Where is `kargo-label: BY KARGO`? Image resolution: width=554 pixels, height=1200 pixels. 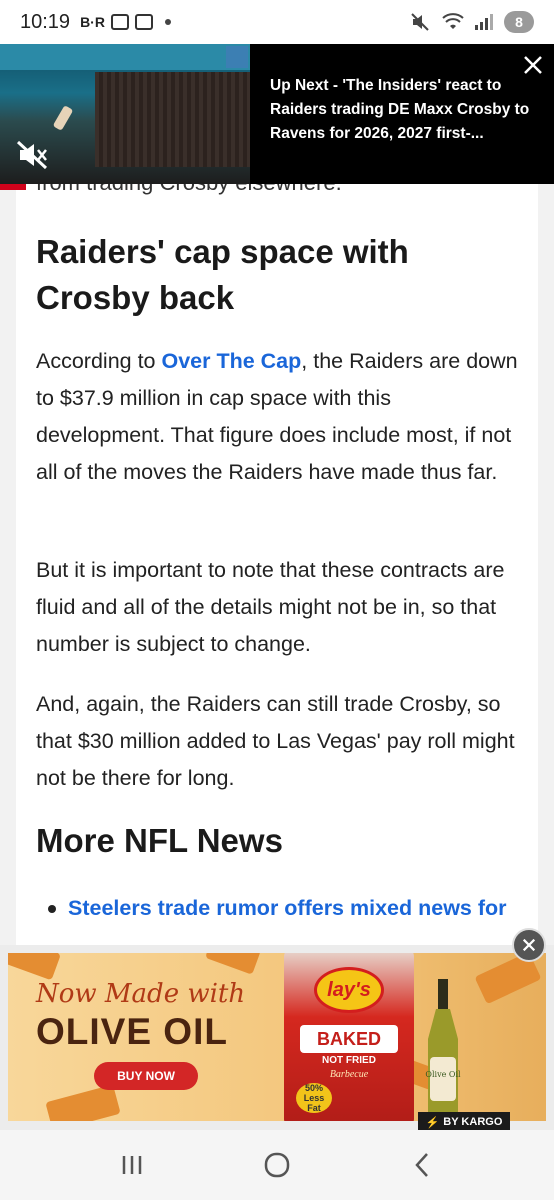 kargo-label: BY KARGO is located at coordinates (473, 1122).